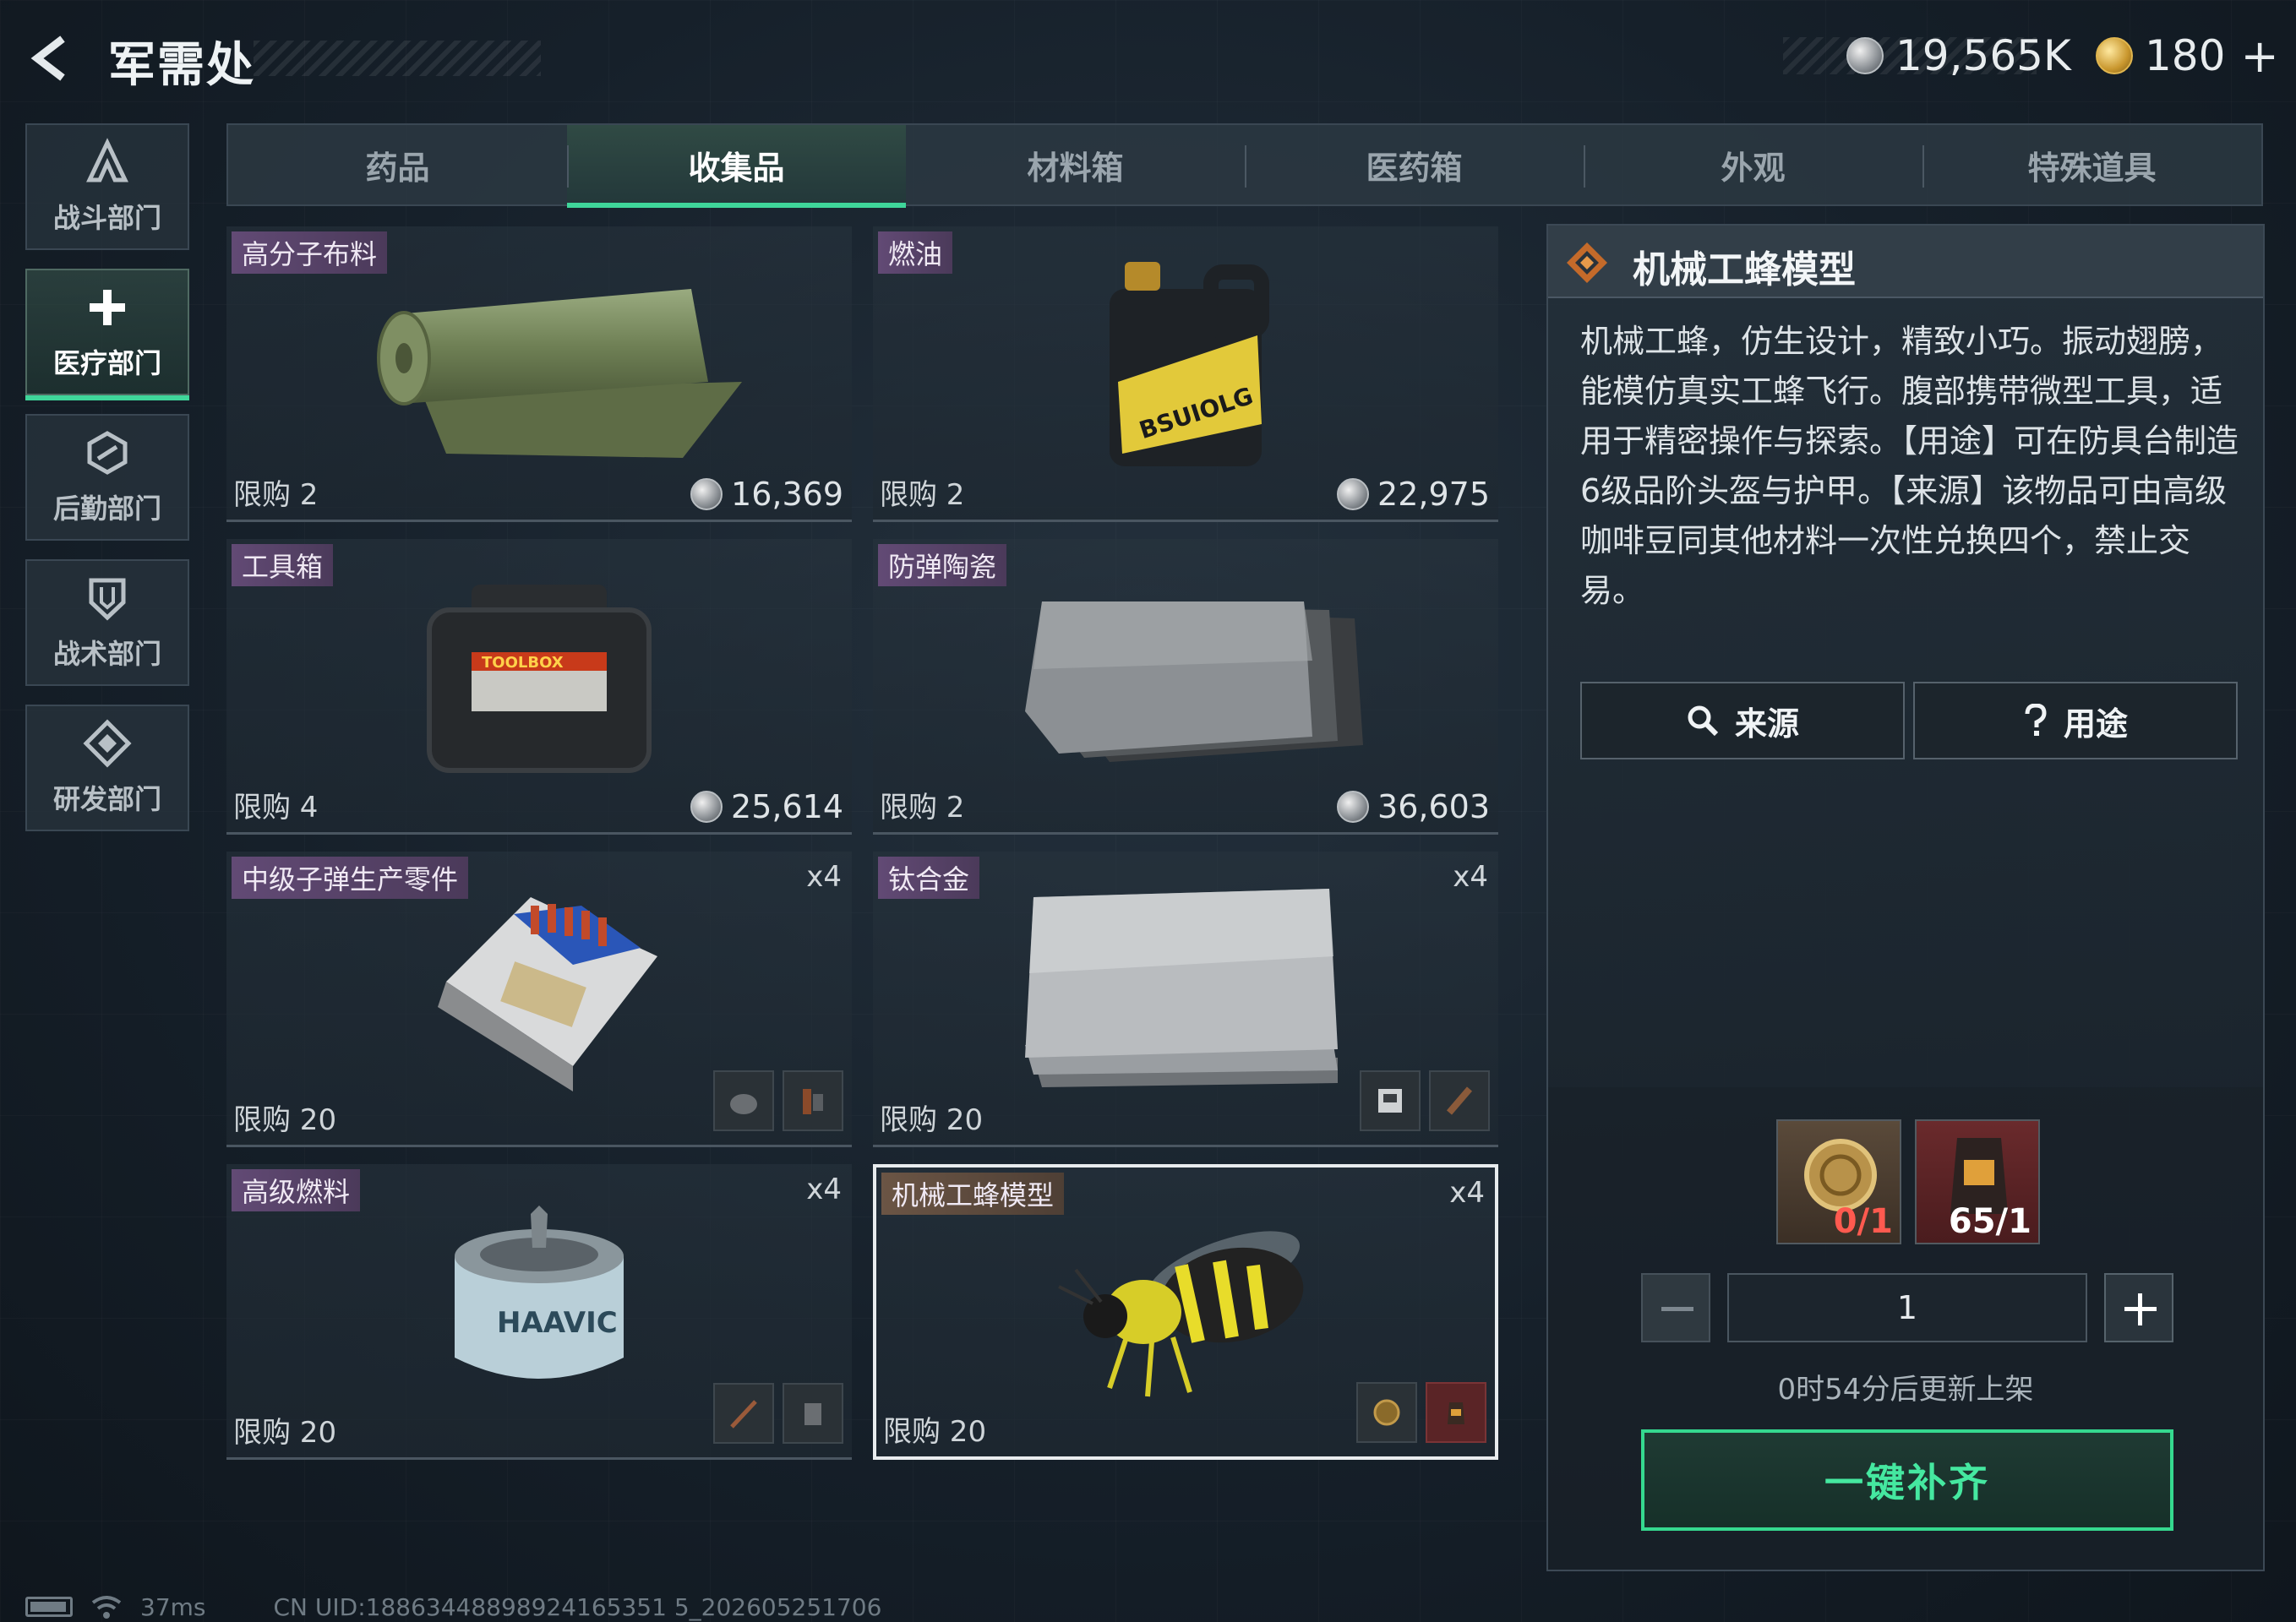 This screenshot has width=2296, height=1622. What do you see at coordinates (397, 59) in the screenshot?
I see `title-decoration` at bounding box center [397, 59].